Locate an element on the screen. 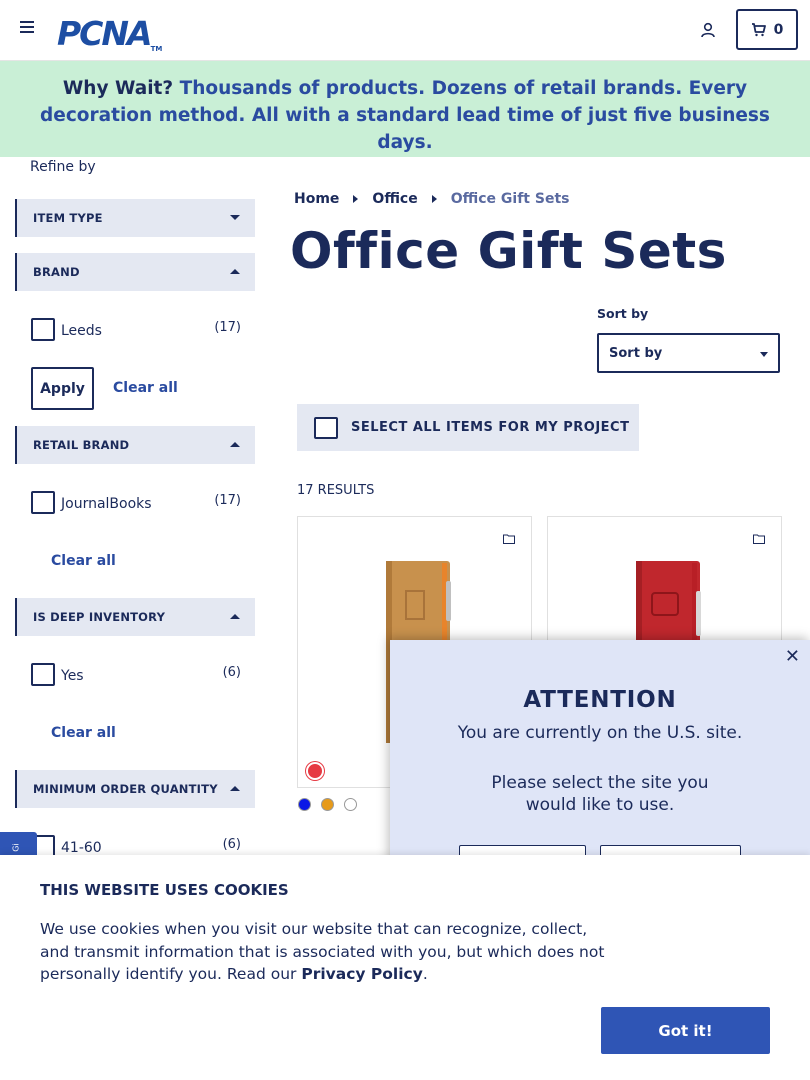  refine-by-label: Refine by is located at coordinates (63, 167).